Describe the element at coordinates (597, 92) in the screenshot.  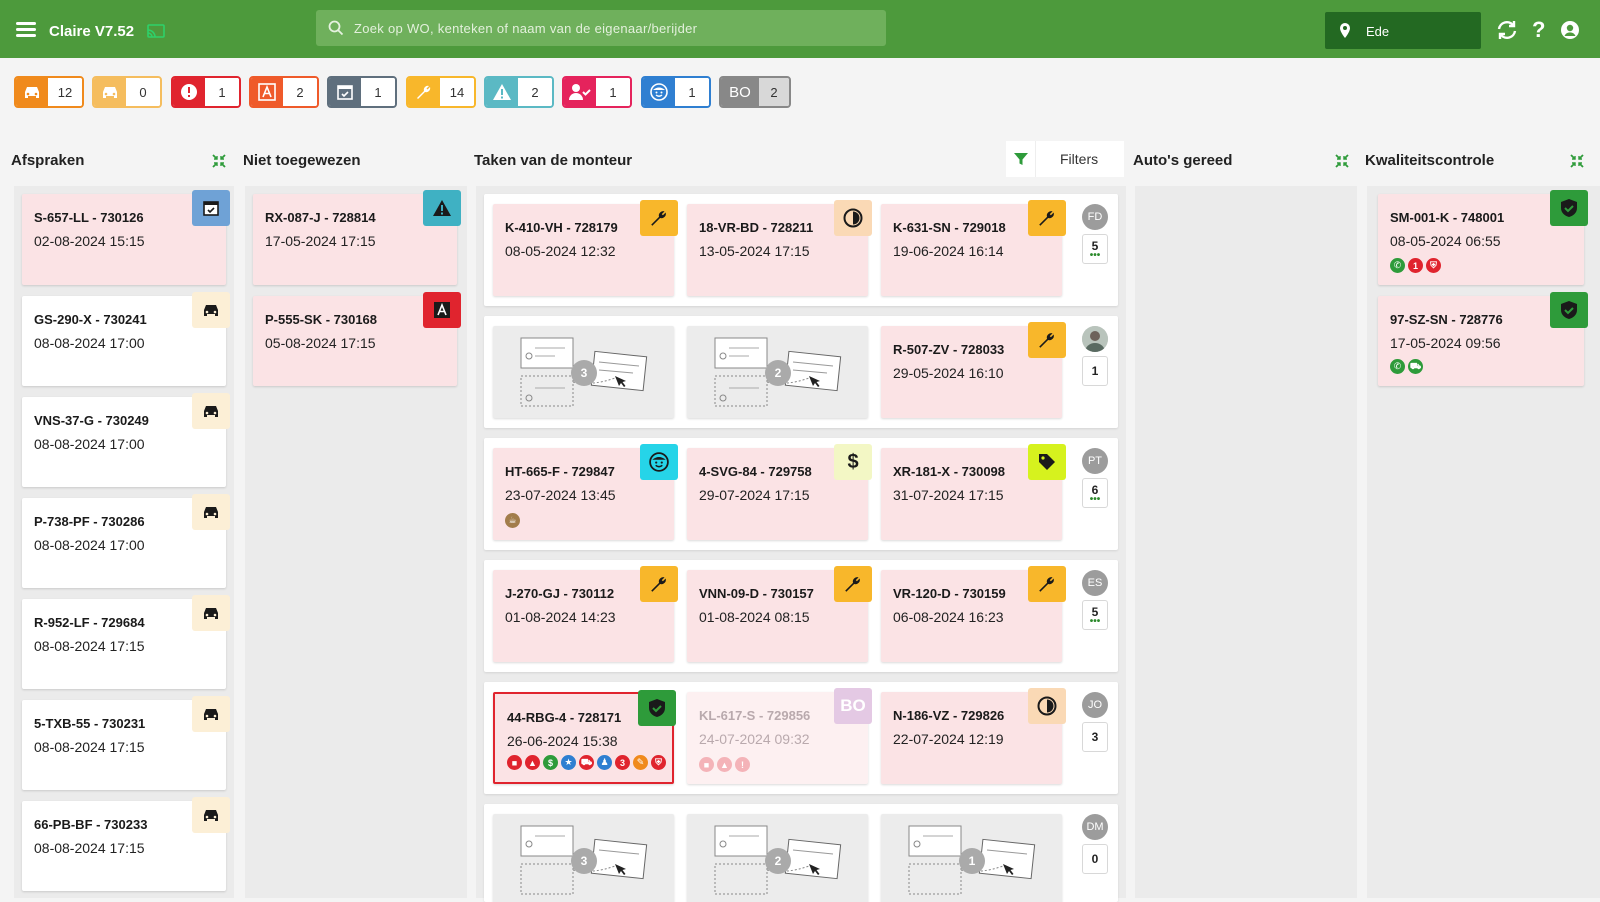
I see `badge-user-check: 1` at that location.